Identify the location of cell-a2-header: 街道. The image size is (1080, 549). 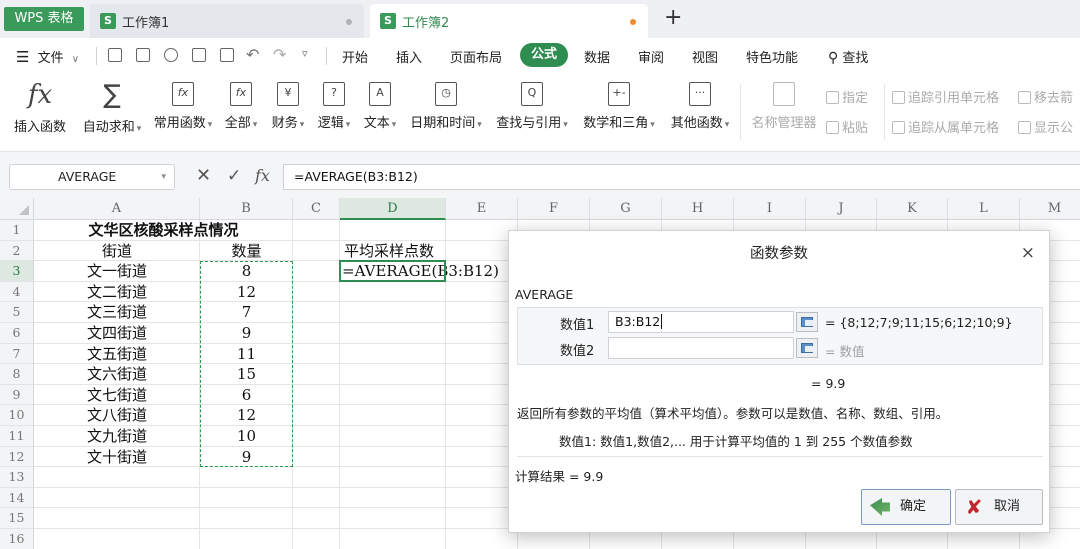
(117, 251).